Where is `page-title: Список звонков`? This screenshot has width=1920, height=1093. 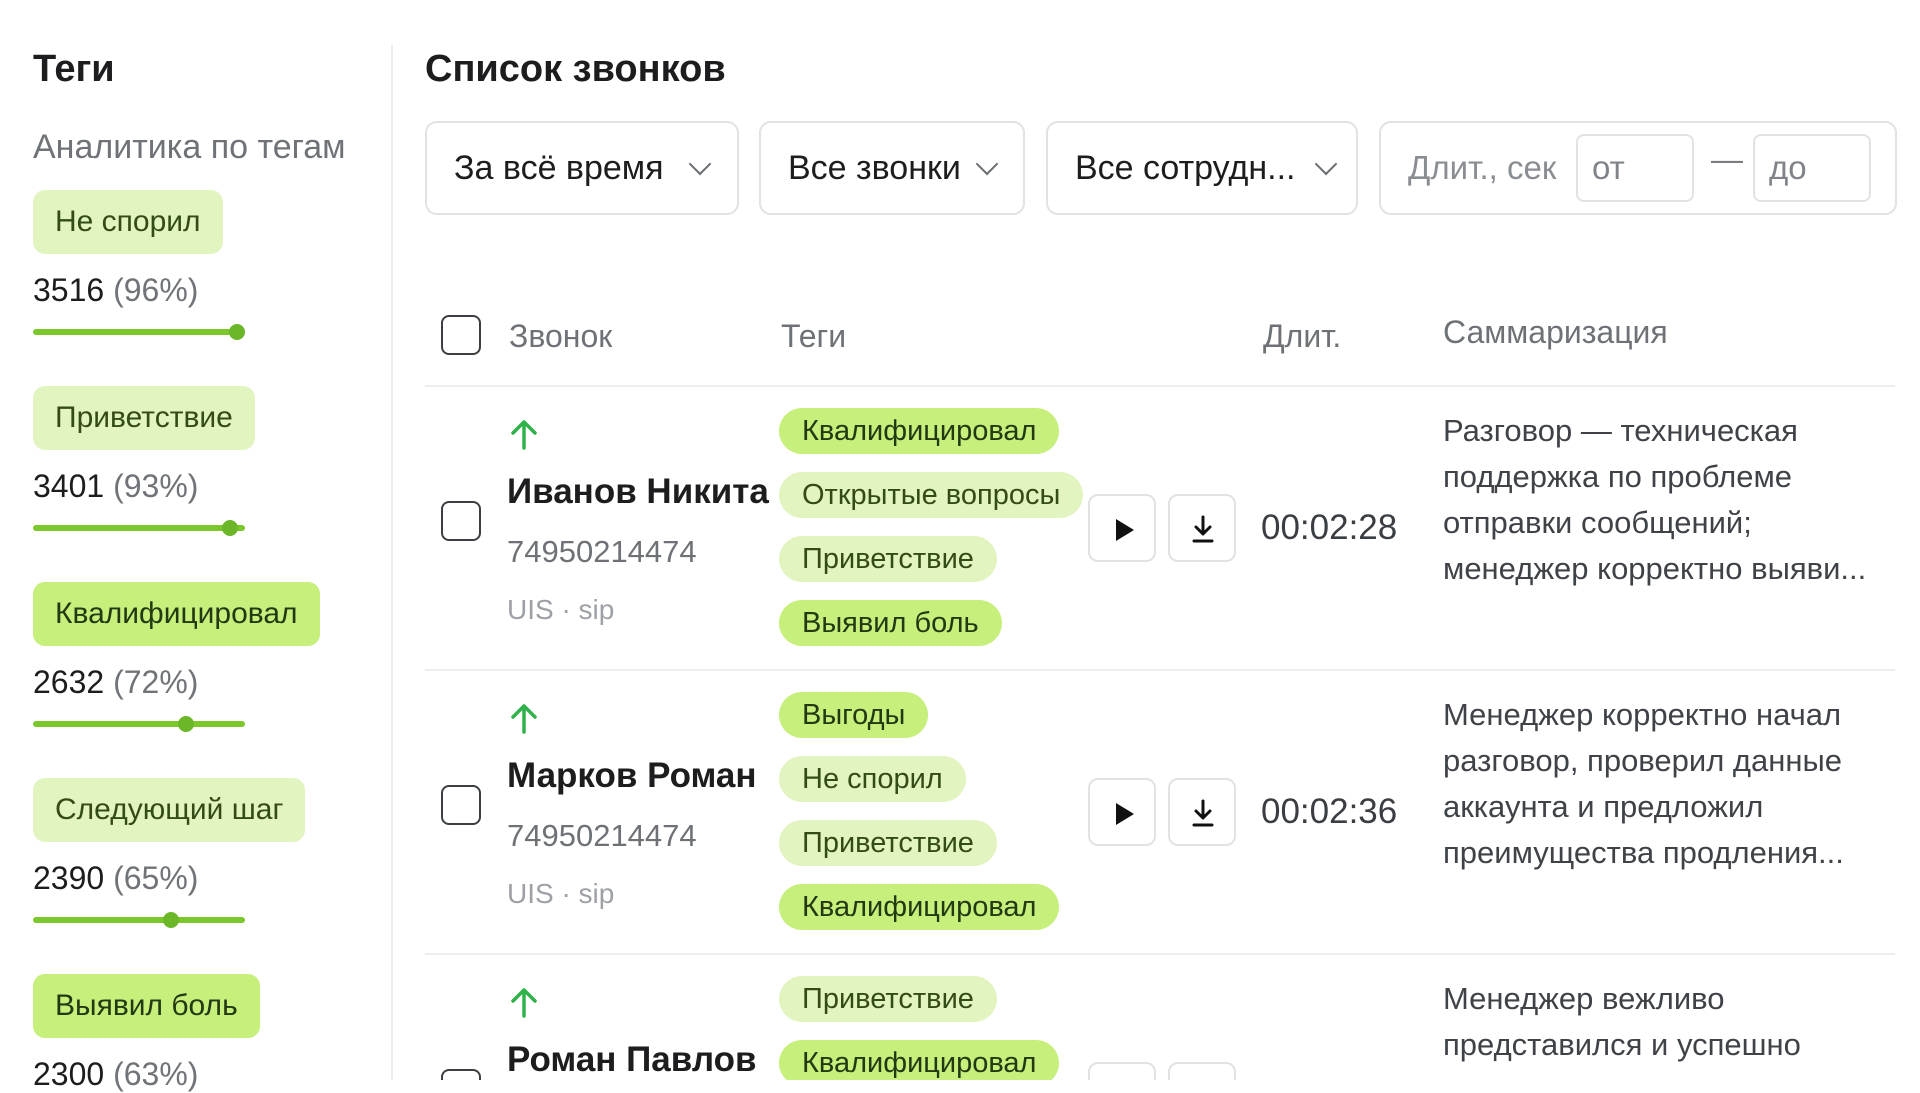
page-title: Список звонков is located at coordinates (575, 69).